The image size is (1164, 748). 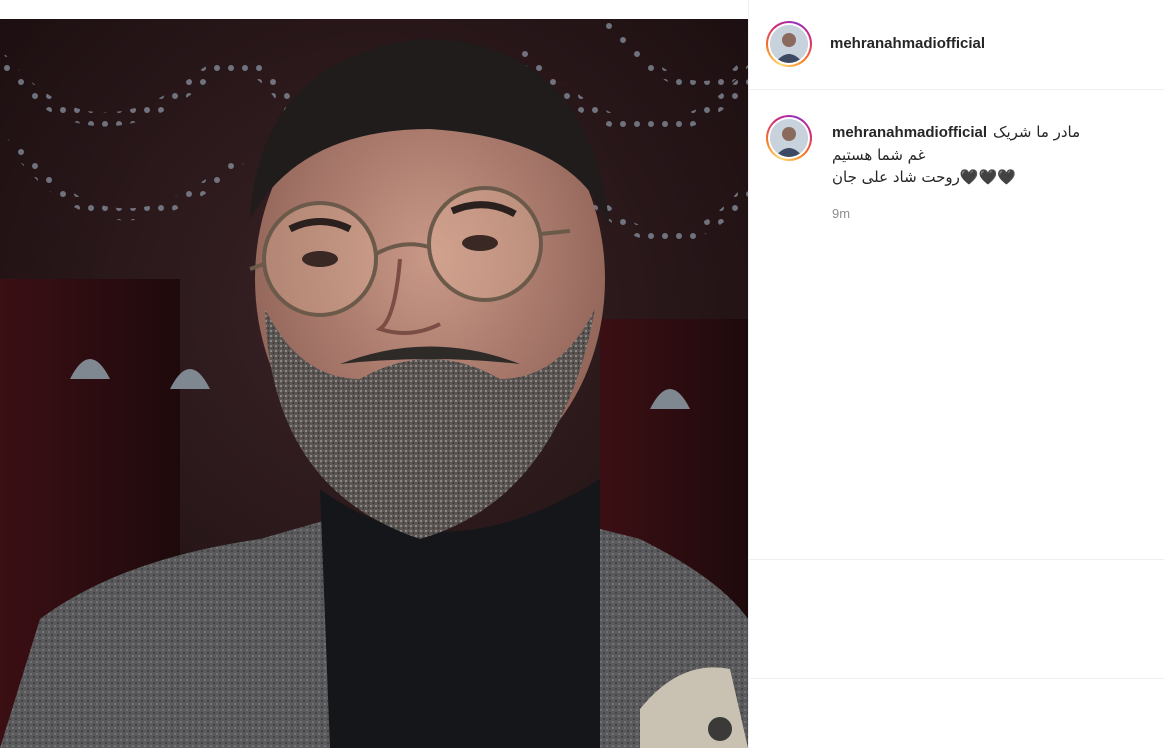 I want to click on post-header: mehranahmadiofficial, so click(x=956, y=45).